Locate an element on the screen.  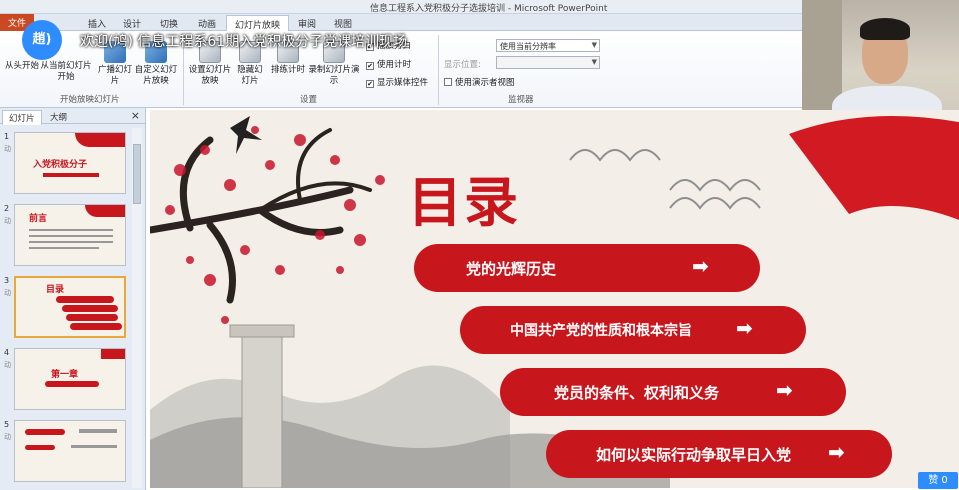
presenter-hair is located at coordinates (885, 29).